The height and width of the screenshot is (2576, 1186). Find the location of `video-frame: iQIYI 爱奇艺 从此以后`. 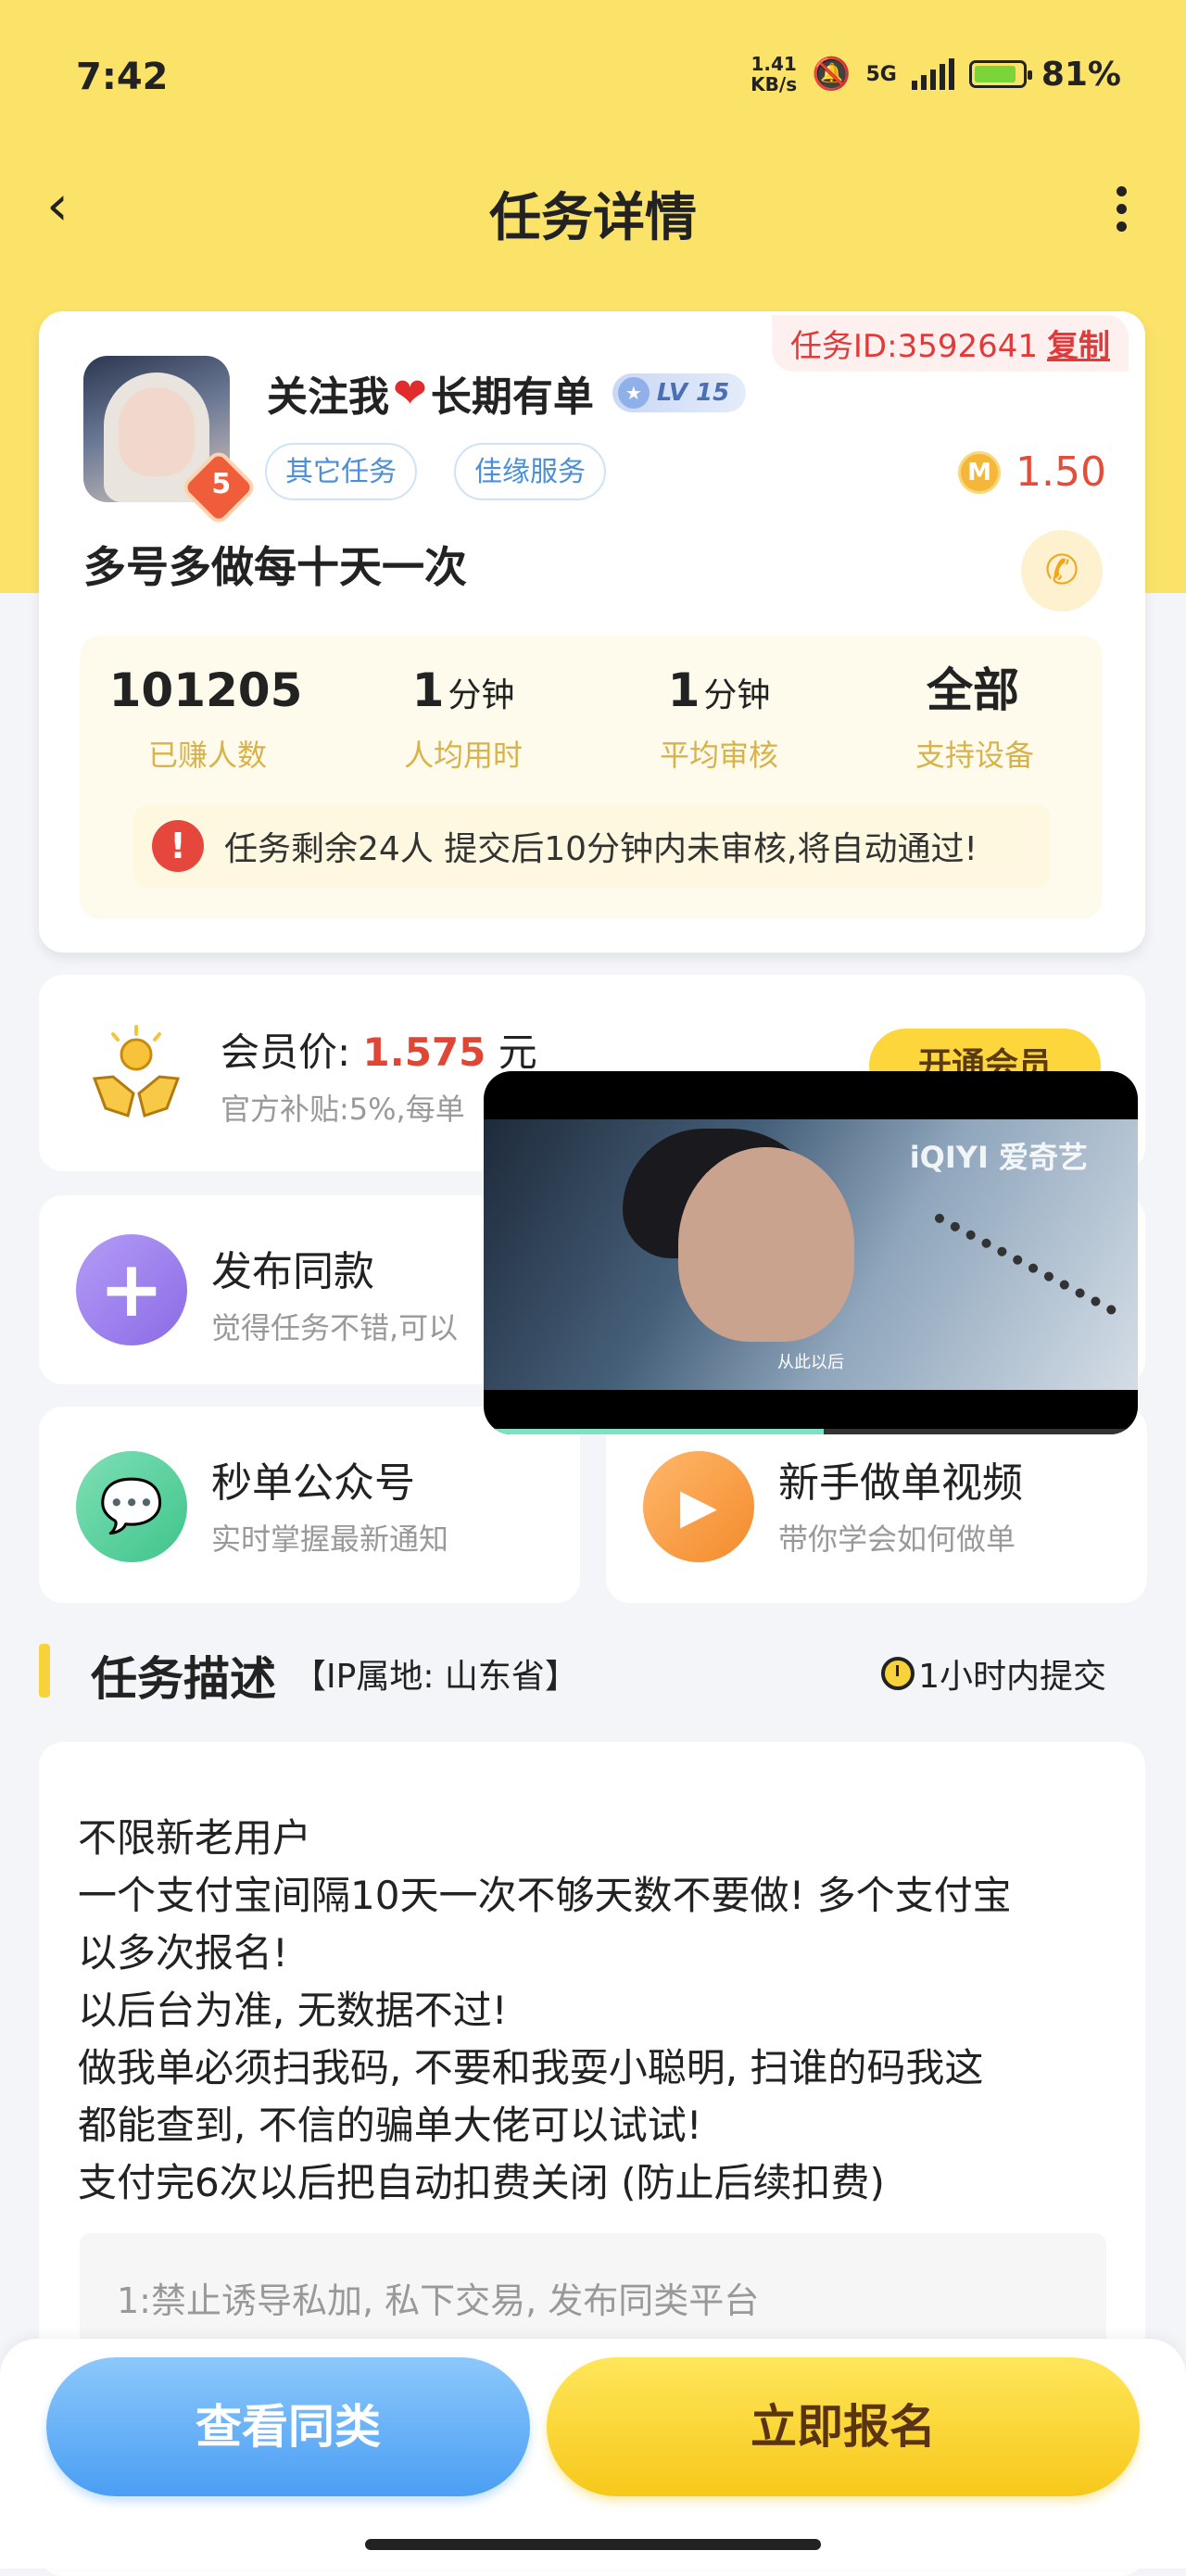

video-frame: iQIYI 爱奇艺 从此以后 is located at coordinates (811, 1254).